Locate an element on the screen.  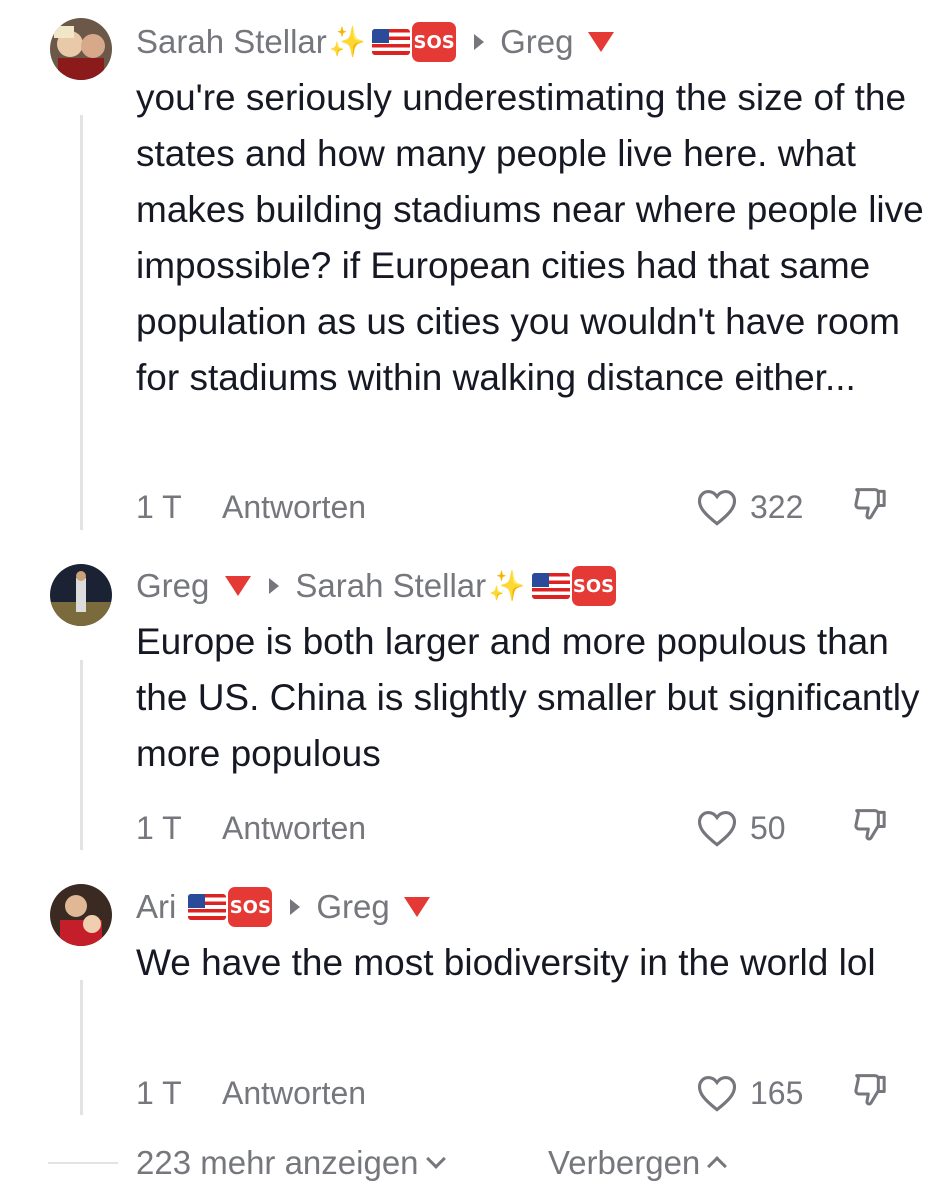
hide-replies-button: Verbergen is located at coordinates (638, 1163).